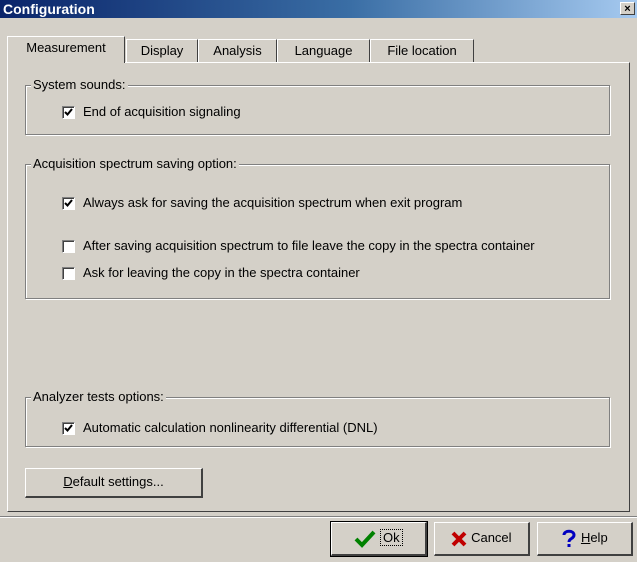  What do you see at coordinates (162, 111) in the screenshot?
I see `checkbox-label: End of acquisition signaling` at bounding box center [162, 111].